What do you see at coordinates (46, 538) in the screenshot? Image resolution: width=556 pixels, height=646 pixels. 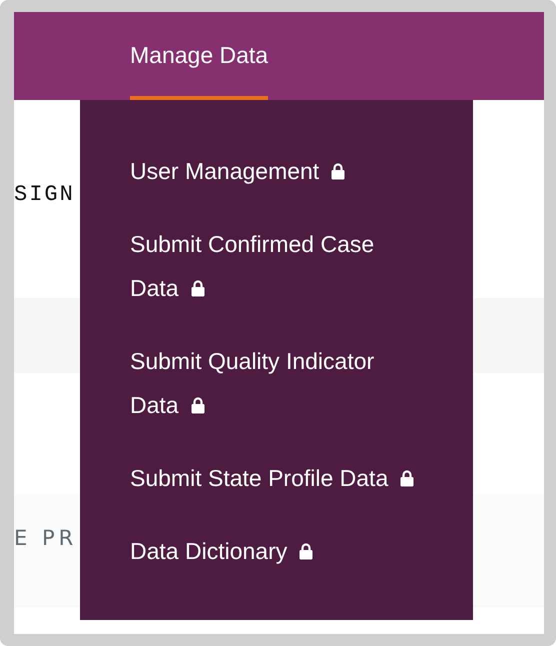 I see `card-title: E PR` at bounding box center [46, 538].